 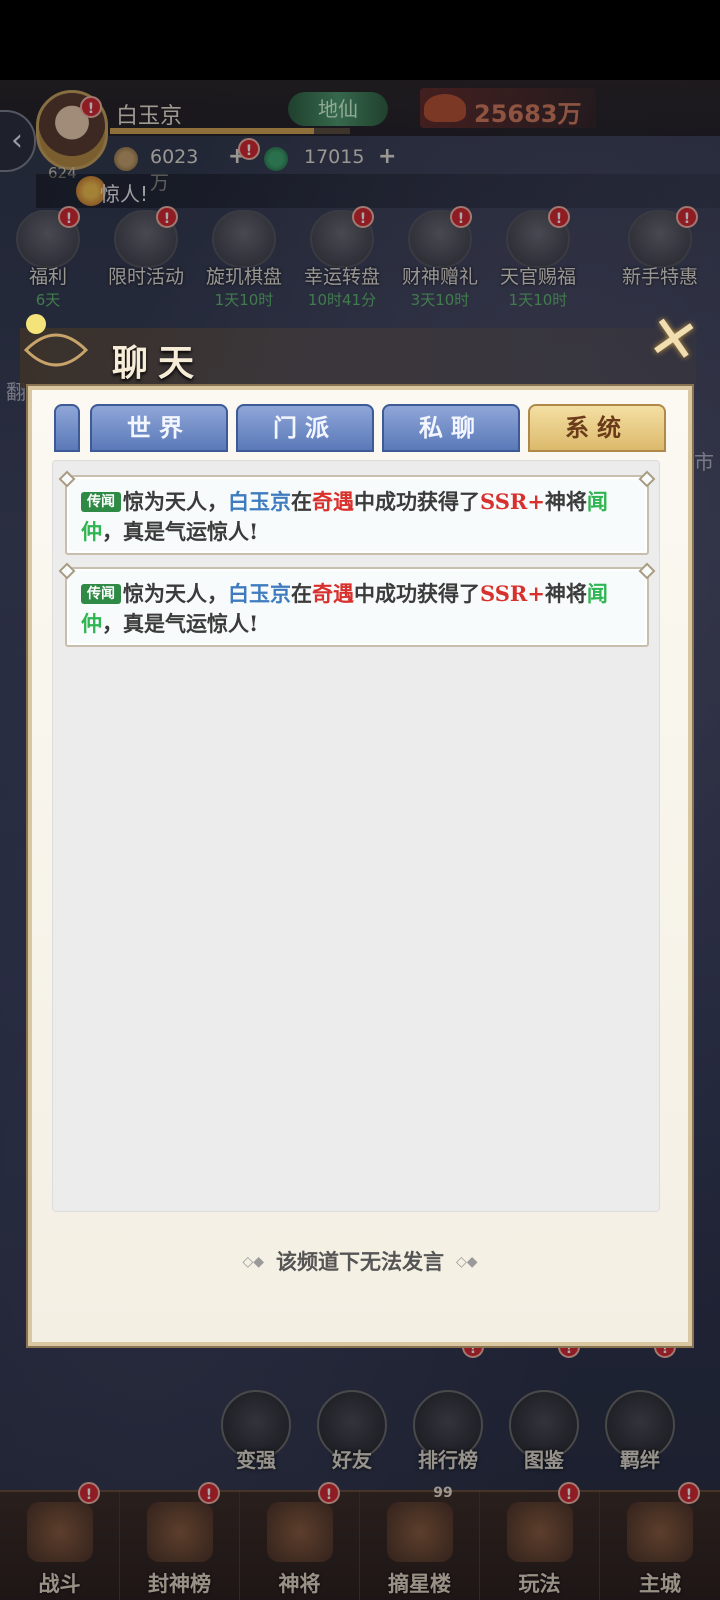 I want to click on chat-title: 聊天, so click(x=158, y=363).